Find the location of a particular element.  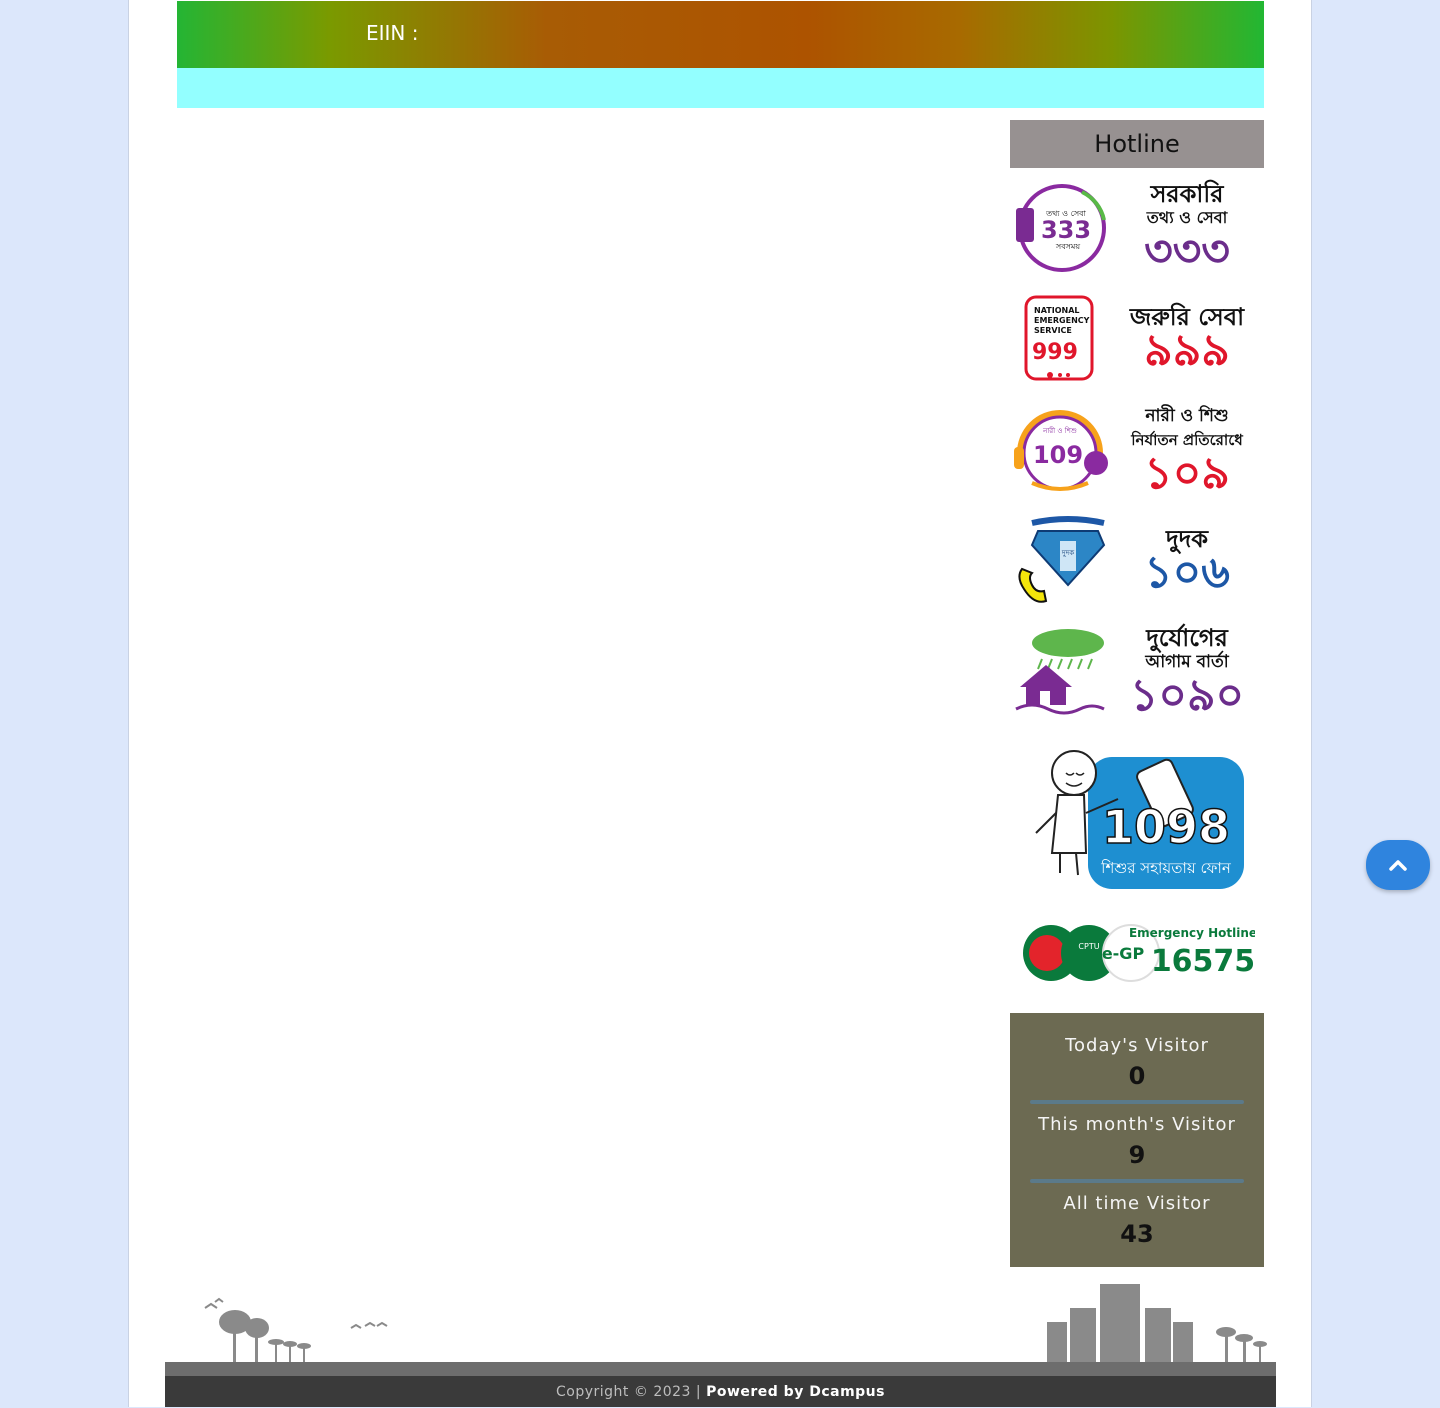

month-visitor-label: This month's Visitor is located at coordinates (1137, 1124).